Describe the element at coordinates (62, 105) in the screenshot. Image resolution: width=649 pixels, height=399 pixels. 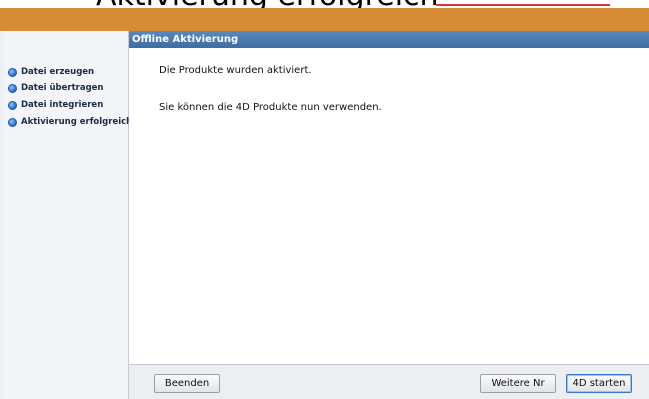
I see `sidebar-item-label: Datei integrieren` at that location.